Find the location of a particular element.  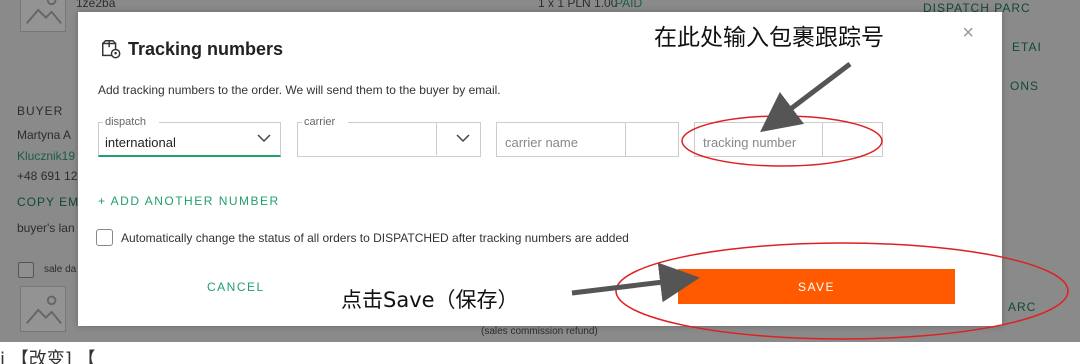

save-button: SAVE is located at coordinates (816, 286).